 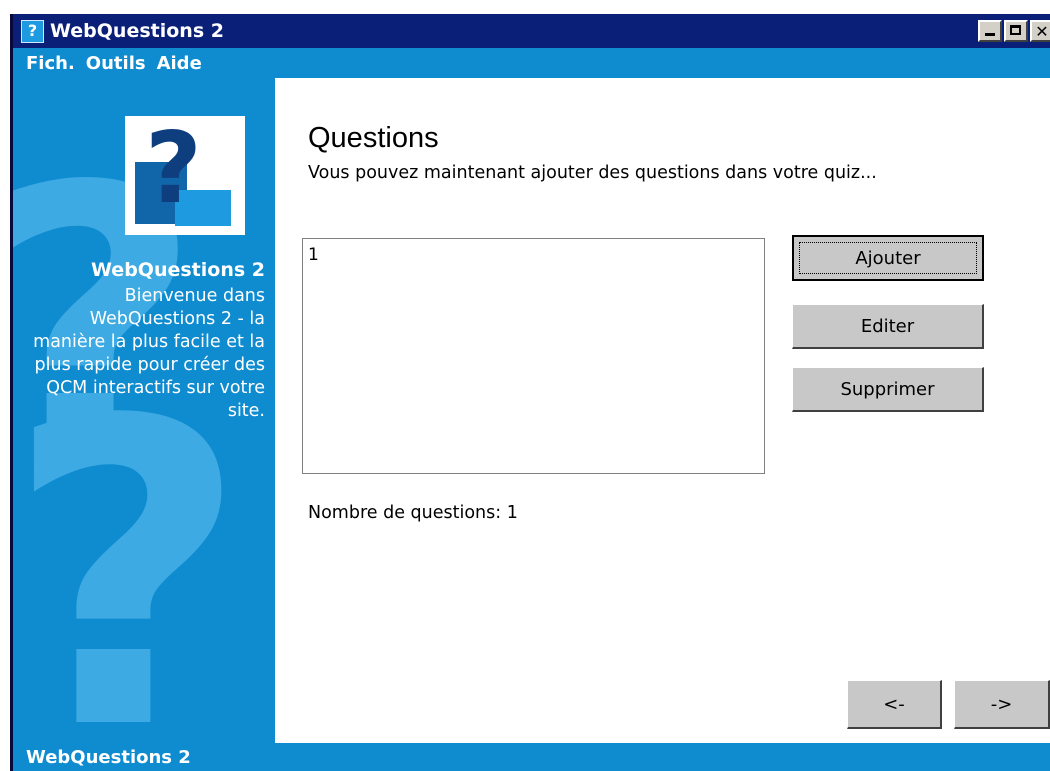 I want to click on maximize-icon, so click(x=1015, y=30).